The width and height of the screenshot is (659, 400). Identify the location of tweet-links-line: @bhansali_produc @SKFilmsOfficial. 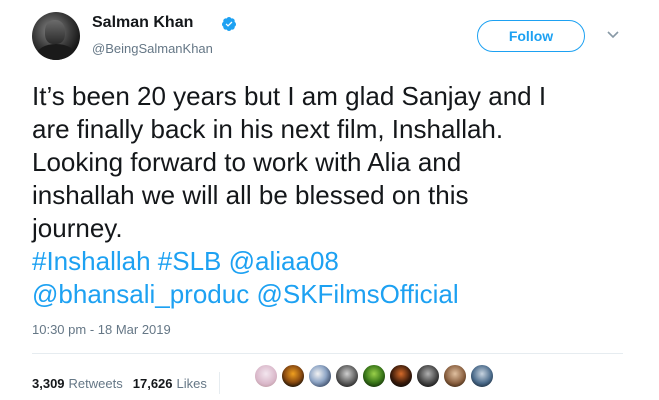
(332, 294).